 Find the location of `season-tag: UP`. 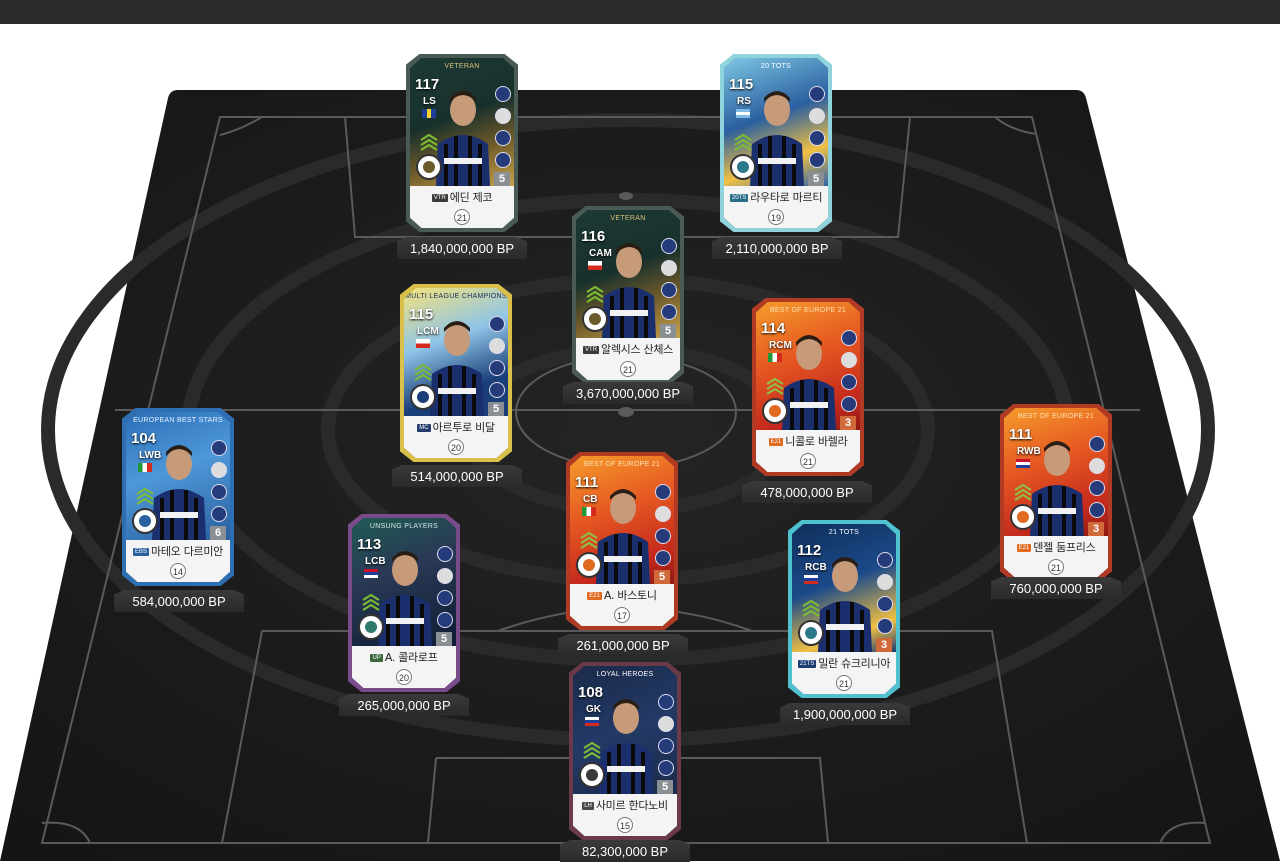

season-tag: UP is located at coordinates (376, 658).